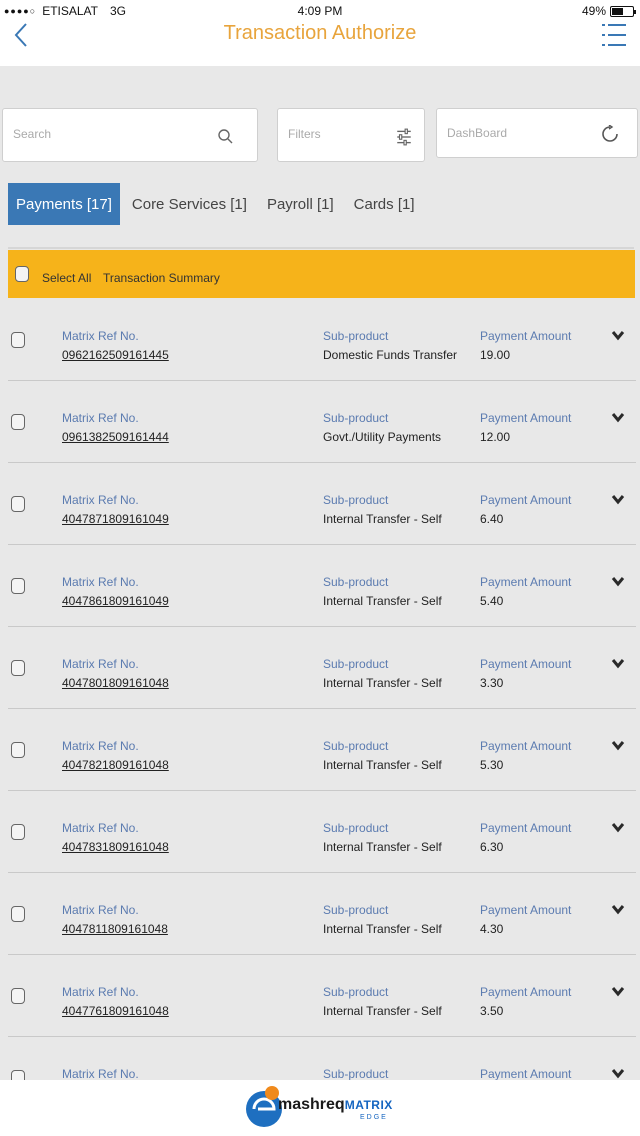 The width and height of the screenshot is (640, 1136). Describe the element at coordinates (492, 847) in the screenshot. I see `payment-amount-value: 6.30` at that location.